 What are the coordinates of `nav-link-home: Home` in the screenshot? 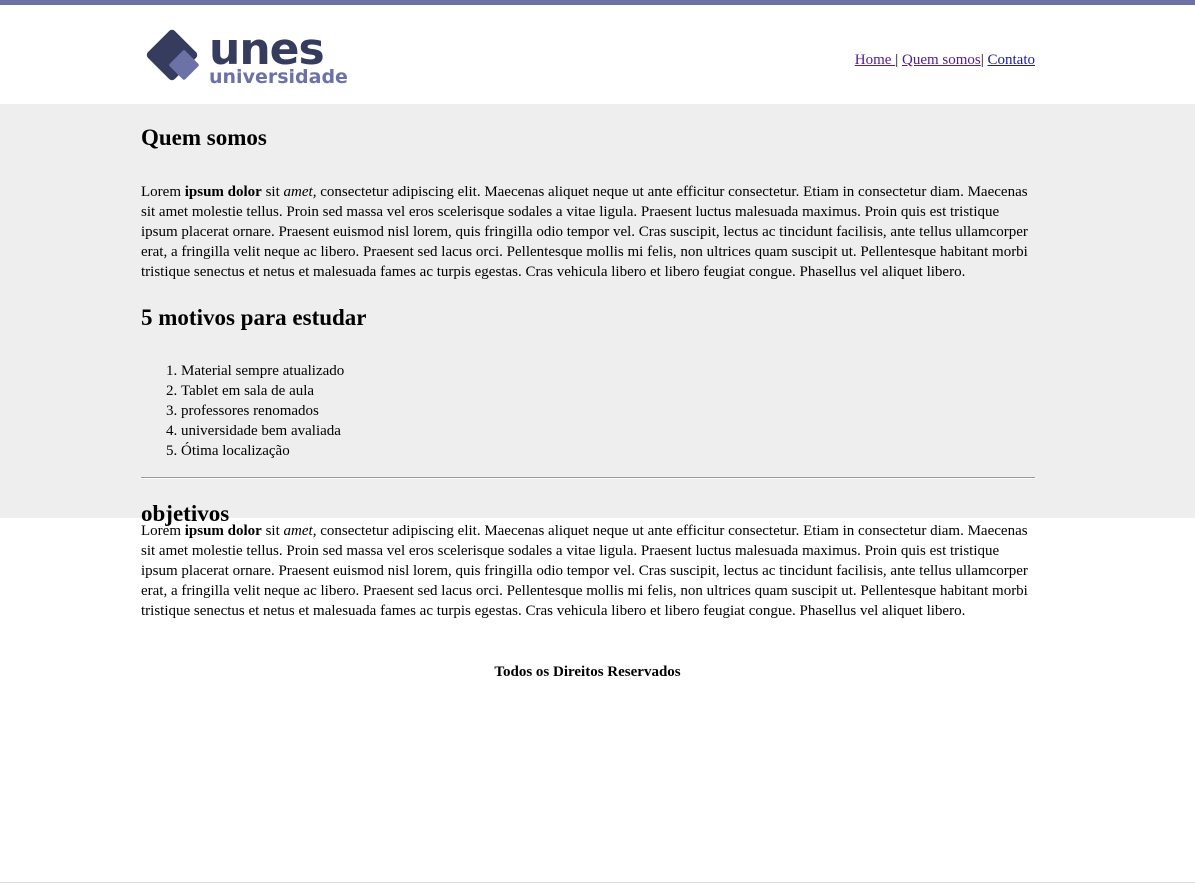 It's located at (875, 60).